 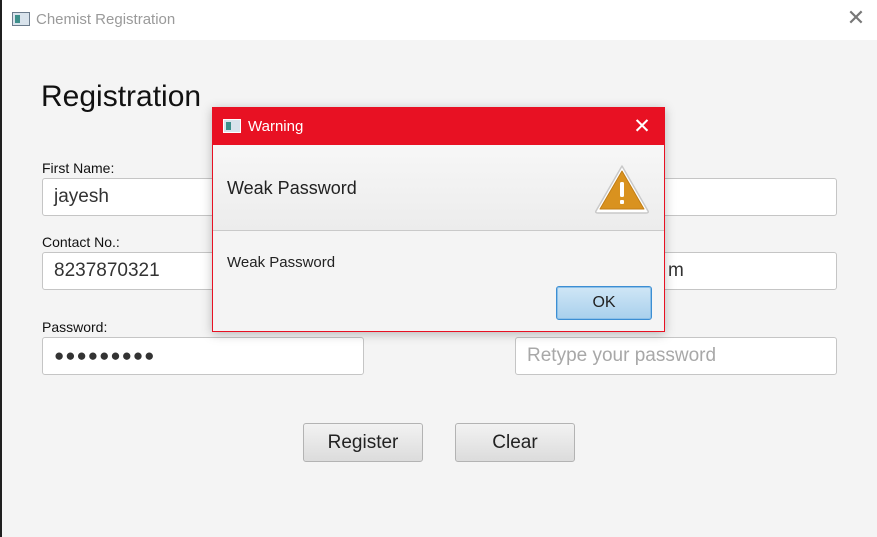 I want to click on retype-password-placeholder: Retype your password, so click(x=622, y=355).